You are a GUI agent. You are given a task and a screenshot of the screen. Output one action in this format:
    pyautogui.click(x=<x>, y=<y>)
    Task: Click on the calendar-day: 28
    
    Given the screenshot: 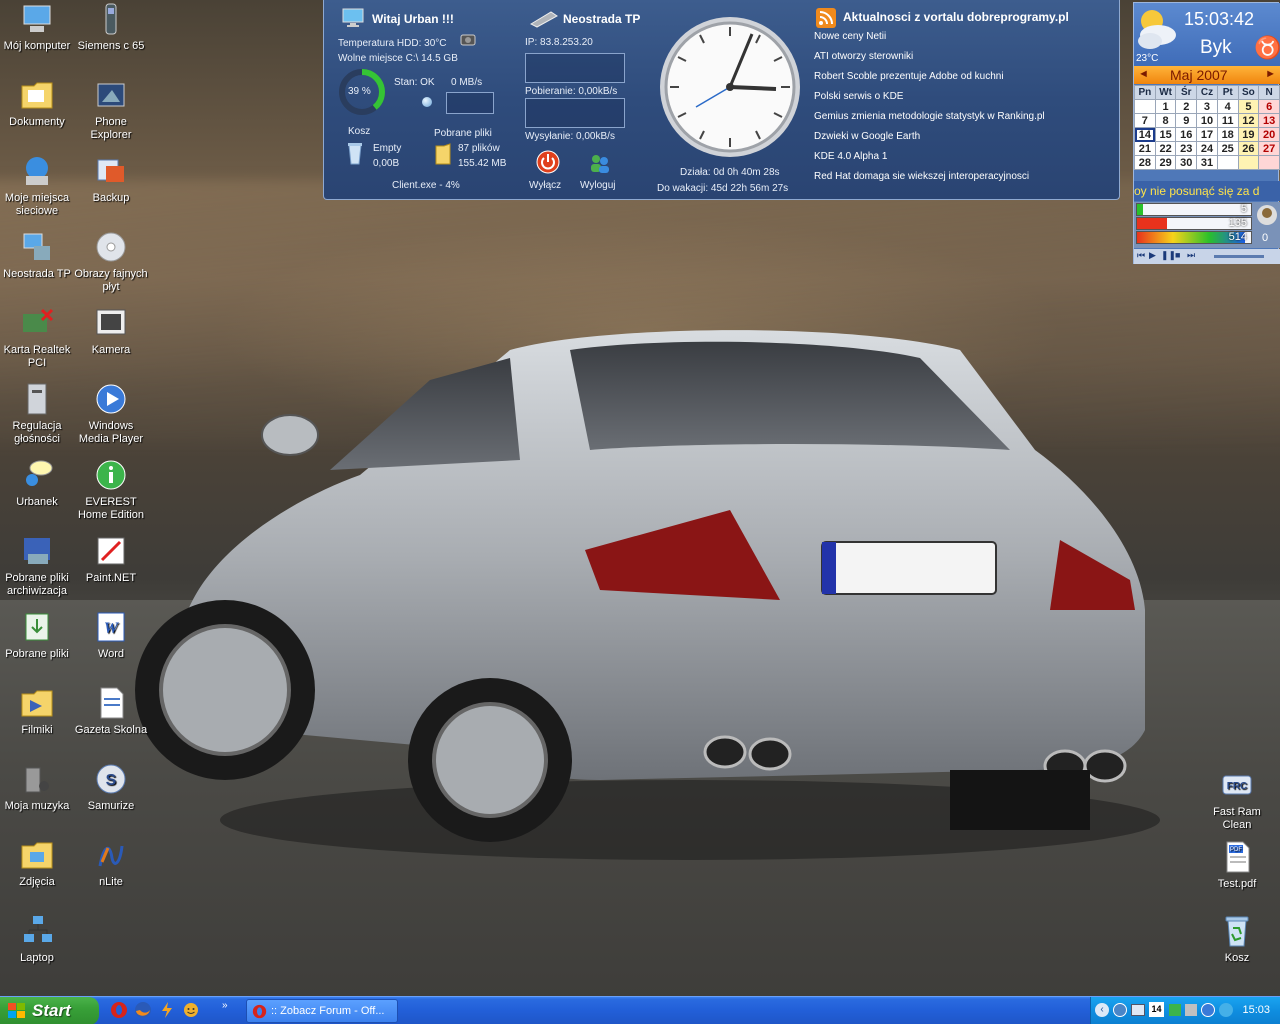 What is the action you would take?
    pyautogui.click(x=1145, y=162)
    